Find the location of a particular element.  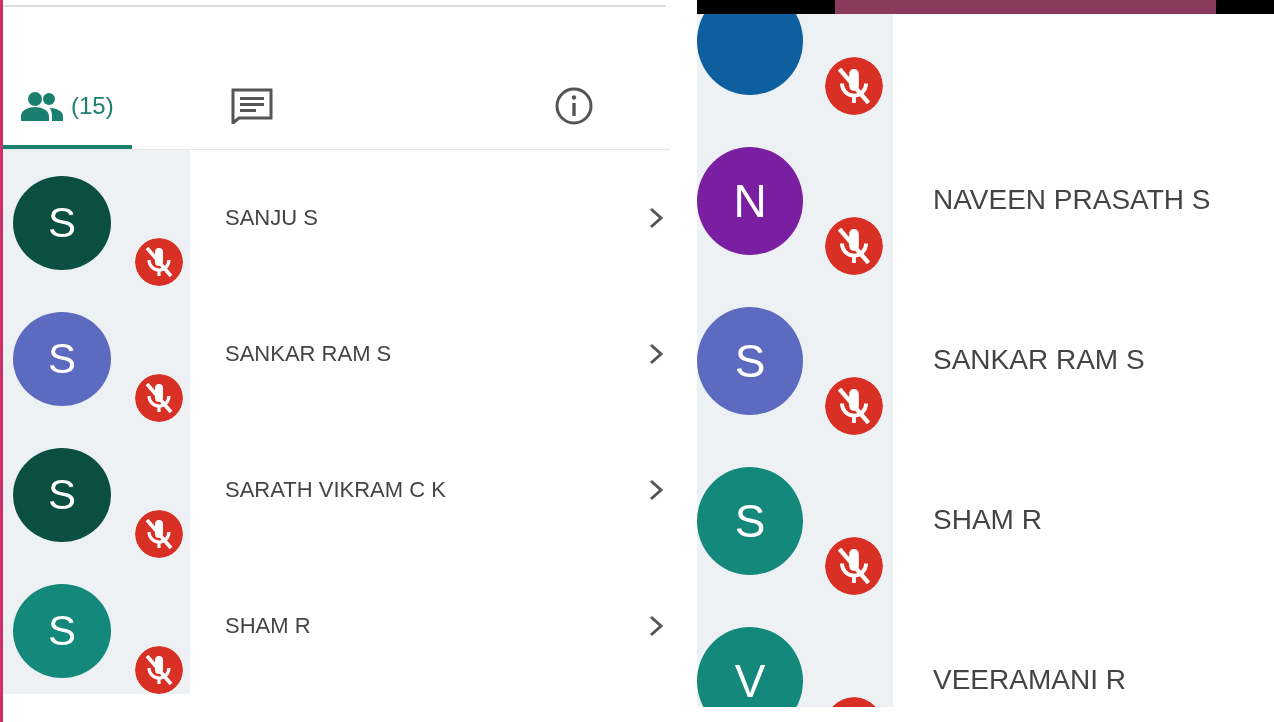

avatar: N is located at coordinates (750, 201).